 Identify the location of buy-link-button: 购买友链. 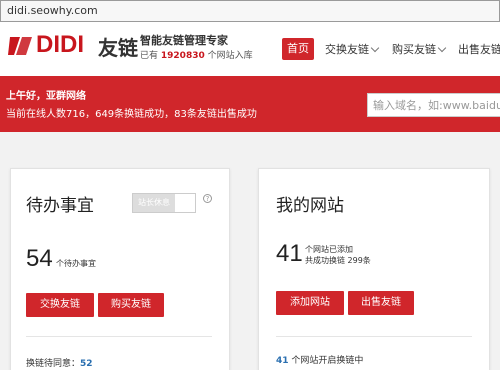
(131, 305).